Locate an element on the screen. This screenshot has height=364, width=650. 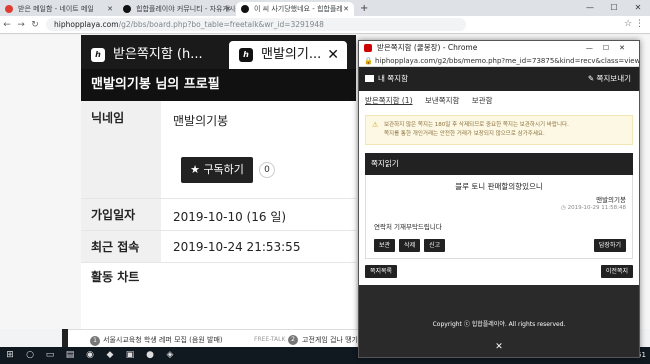
chrome-icon: ◉ is located at coordinates (90, 355).